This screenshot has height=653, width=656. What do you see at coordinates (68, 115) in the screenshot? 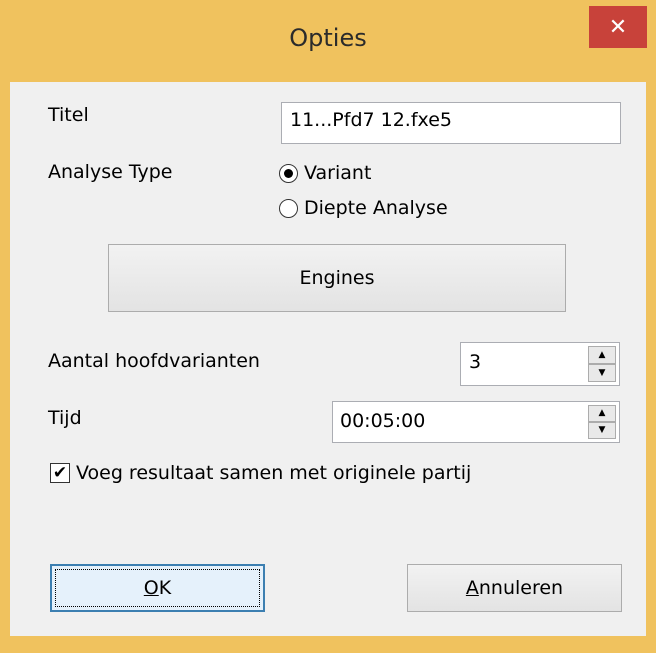
I see `titel-label: Titel` at bounding box center [68, 115].